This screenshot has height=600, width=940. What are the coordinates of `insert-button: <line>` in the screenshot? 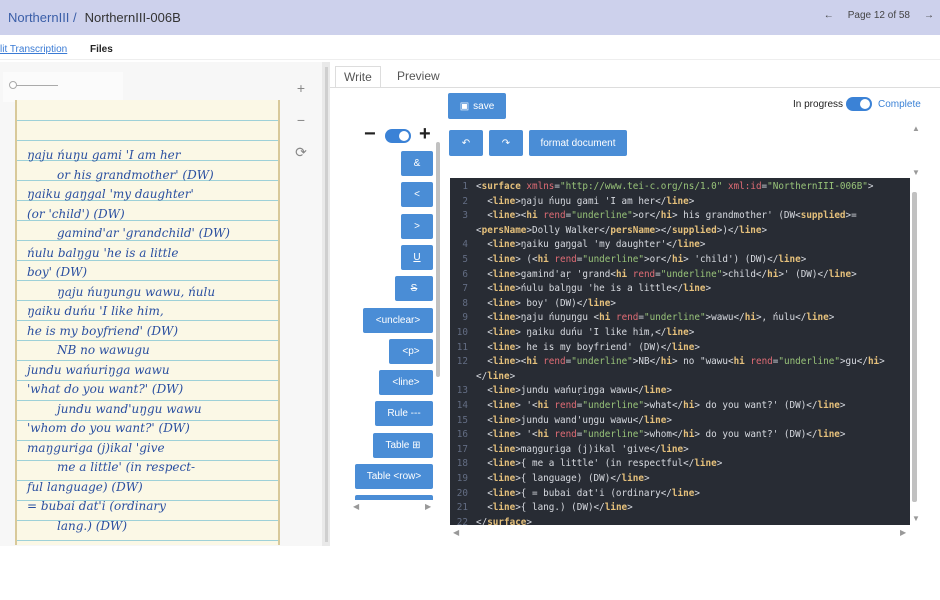 It's located at (406, 383).